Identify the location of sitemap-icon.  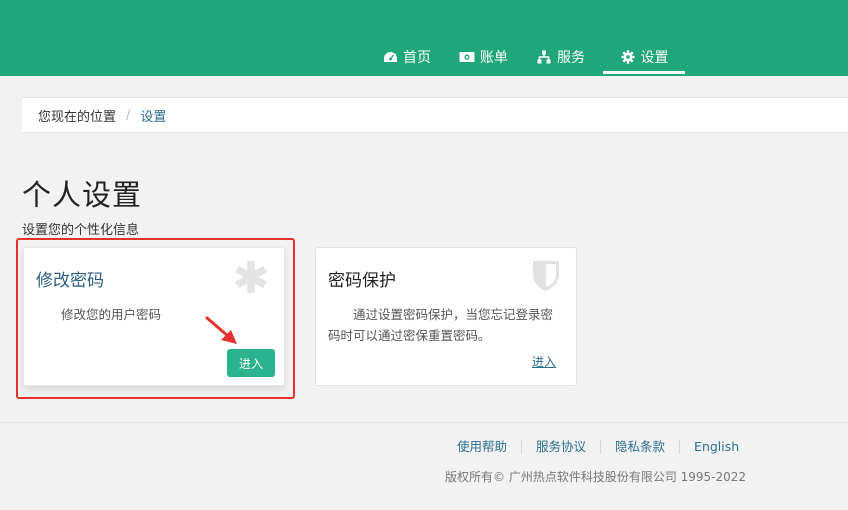
(544, 57).